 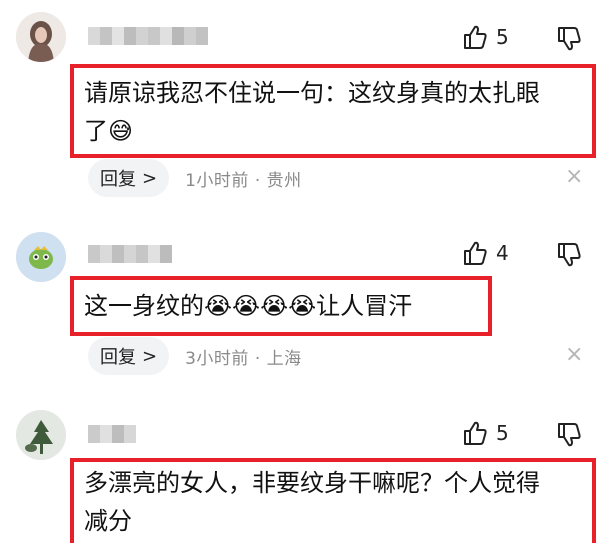 What do you see at coordinates (108, 521) in the screenshot?
I see `comment-text-line: 减分` at bounding box center [108, 521].